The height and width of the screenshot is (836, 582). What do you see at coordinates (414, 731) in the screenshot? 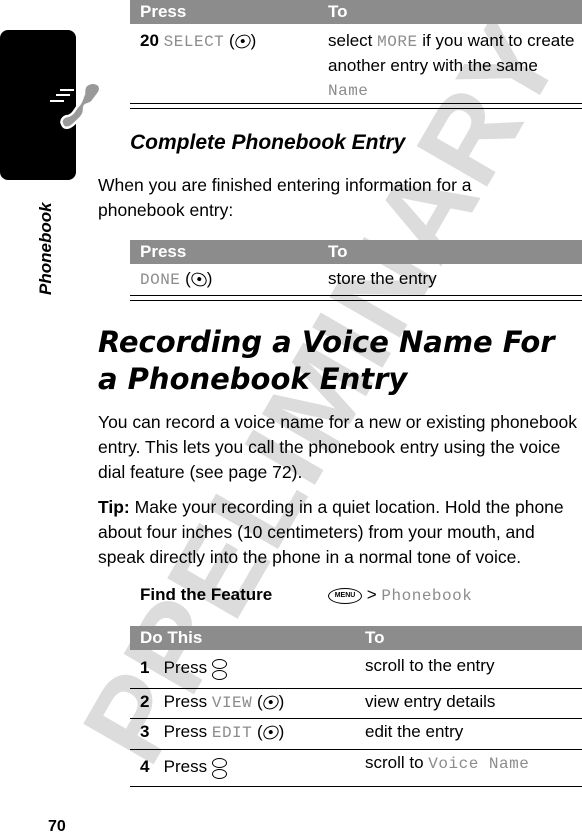
I see `table-cell-to: edit the entry` at bounding box center [414, 731].